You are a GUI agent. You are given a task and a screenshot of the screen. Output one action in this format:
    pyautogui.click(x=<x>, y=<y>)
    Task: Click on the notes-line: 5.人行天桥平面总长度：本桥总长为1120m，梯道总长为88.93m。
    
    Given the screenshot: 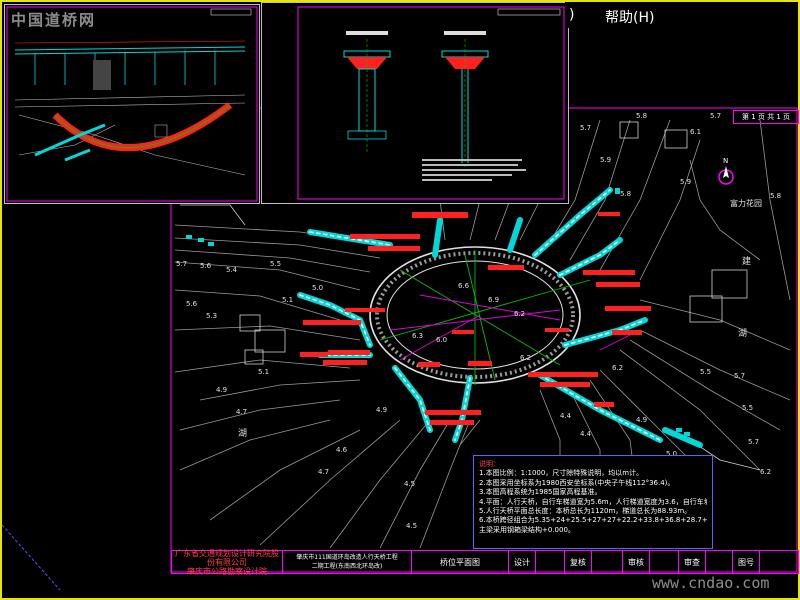 What is the action you would take?
    pyautogui.click(x=585, y=511)
    